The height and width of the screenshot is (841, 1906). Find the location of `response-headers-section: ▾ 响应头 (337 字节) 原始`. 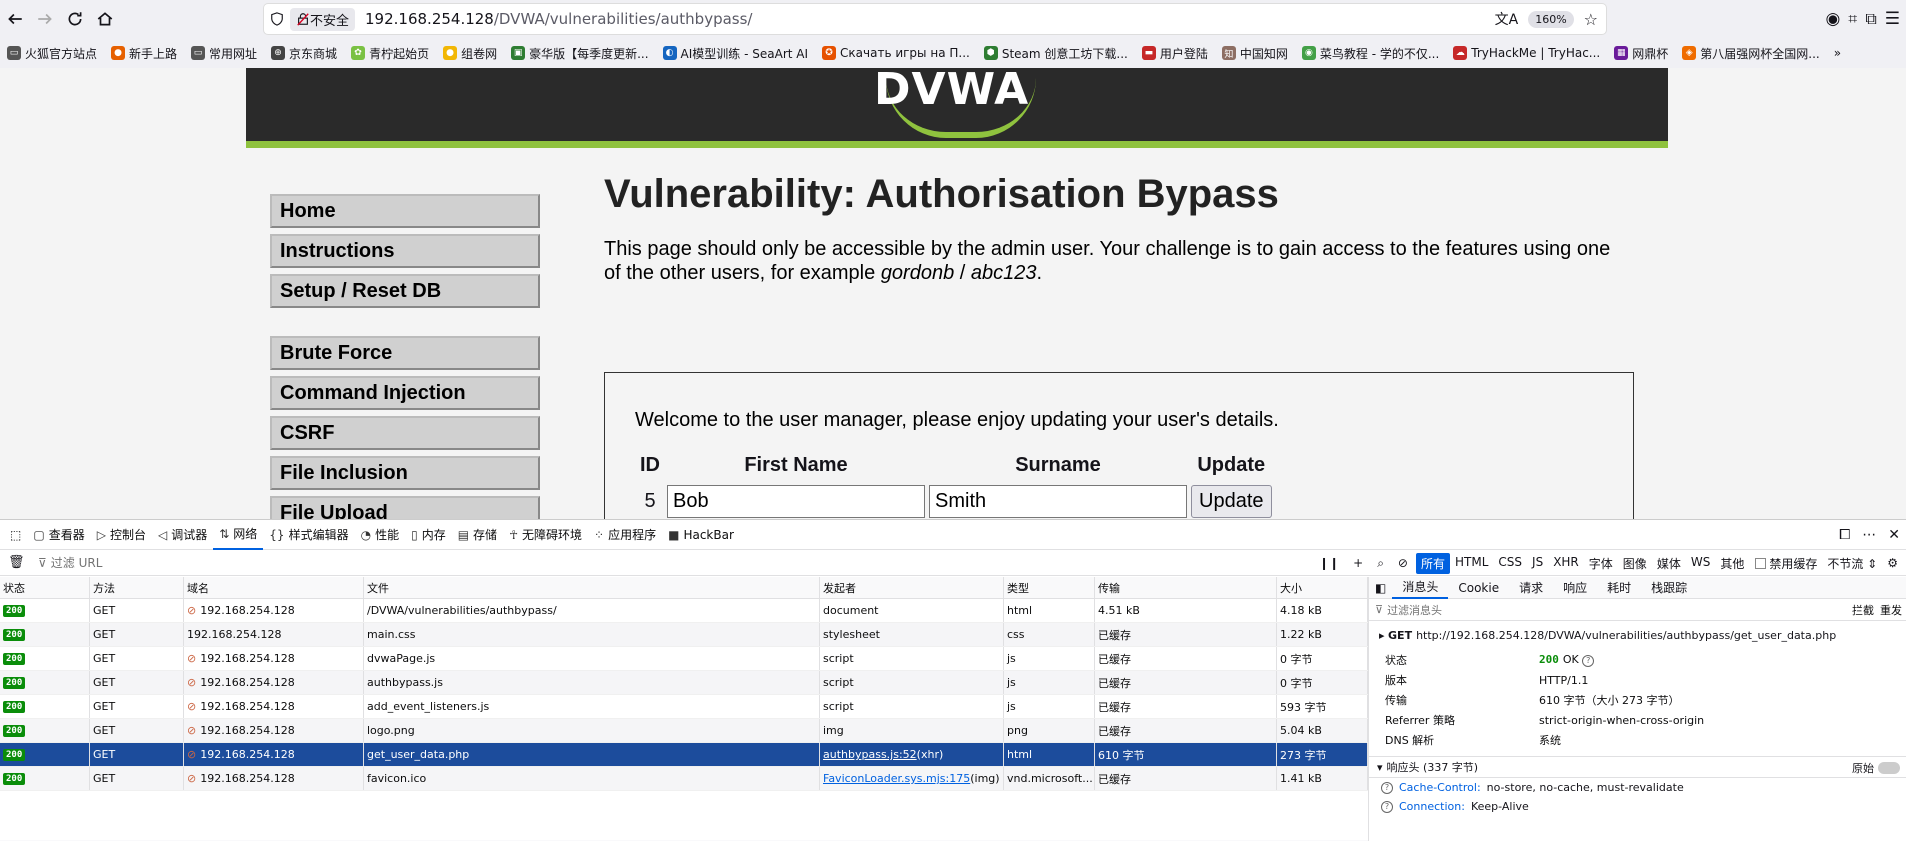

response-headers-section: ▾ 响应头 (337 字节) 原始 is located at coordinates (1637, 767).